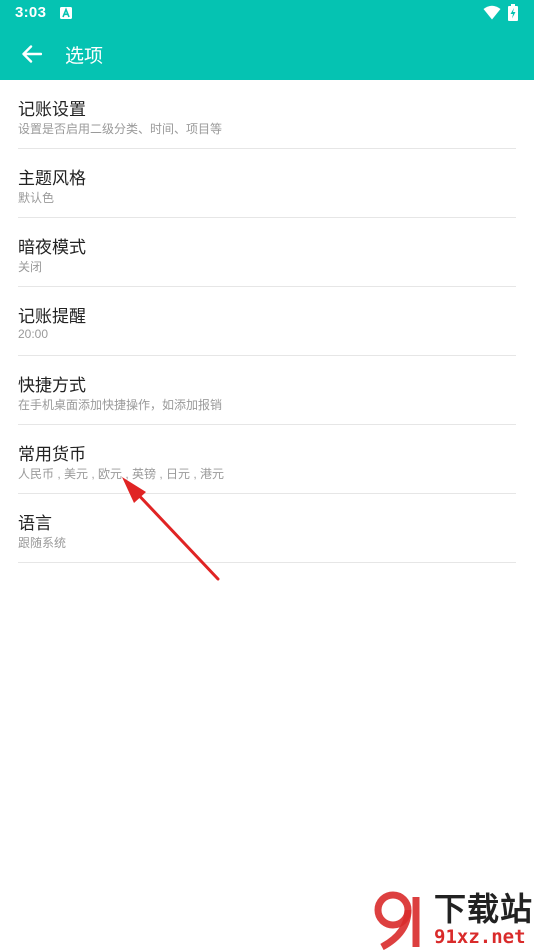 The image size is (534, 950). I want to click on settings-item-reminder: 记账提醒 20:00, so click(267, 321).